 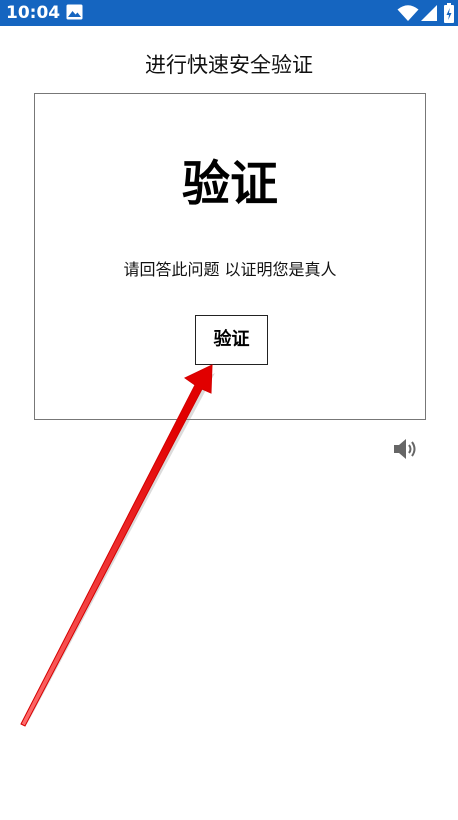 What do you see at coordinates (33, 13) in the screenshot?
I see `status-time: 10:04` at bounding box center [33, 13].